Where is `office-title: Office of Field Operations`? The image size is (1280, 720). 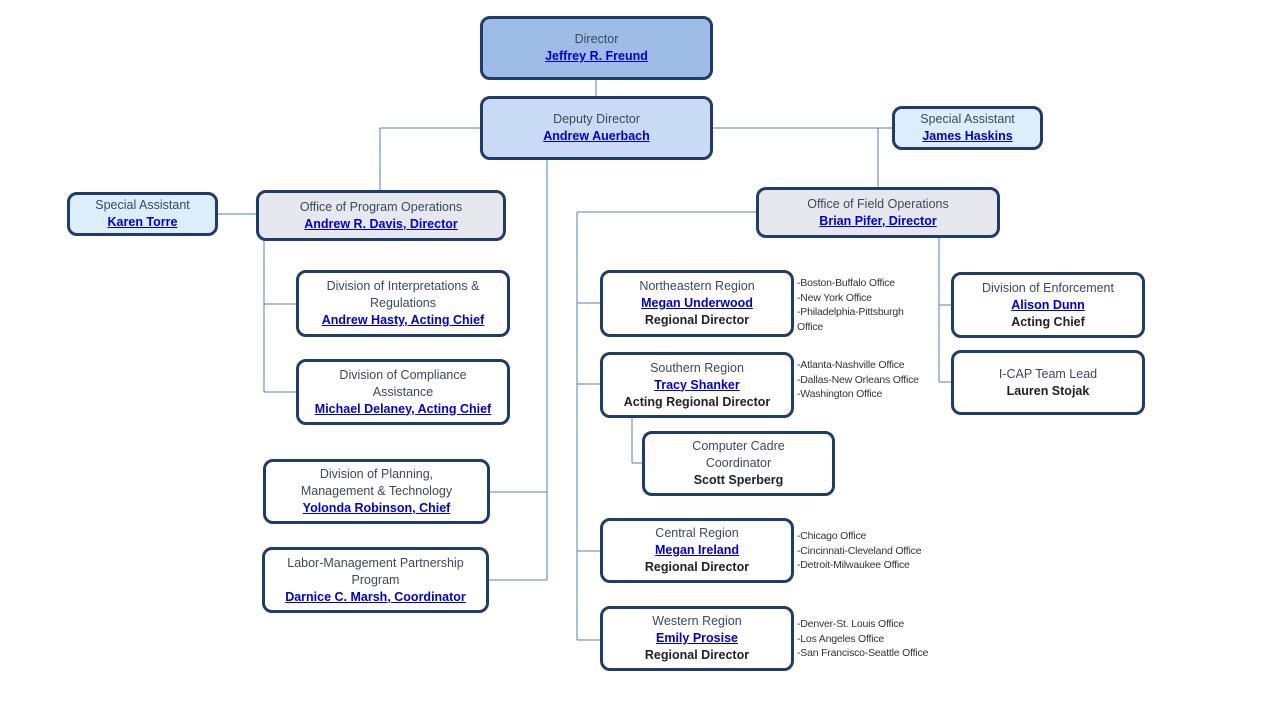
office-title: Office of Field Operations is located at coordinates (878, 203).